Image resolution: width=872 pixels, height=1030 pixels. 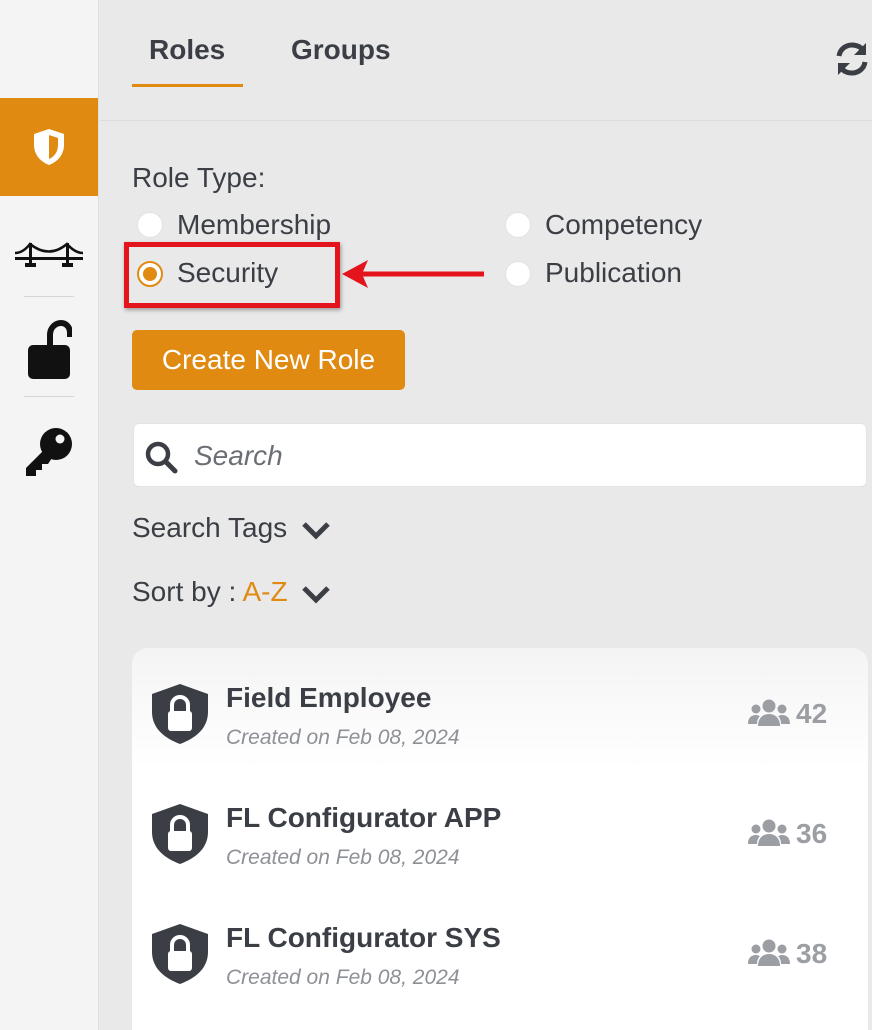 I want to click on left-rail, so click(x=49, y=515).